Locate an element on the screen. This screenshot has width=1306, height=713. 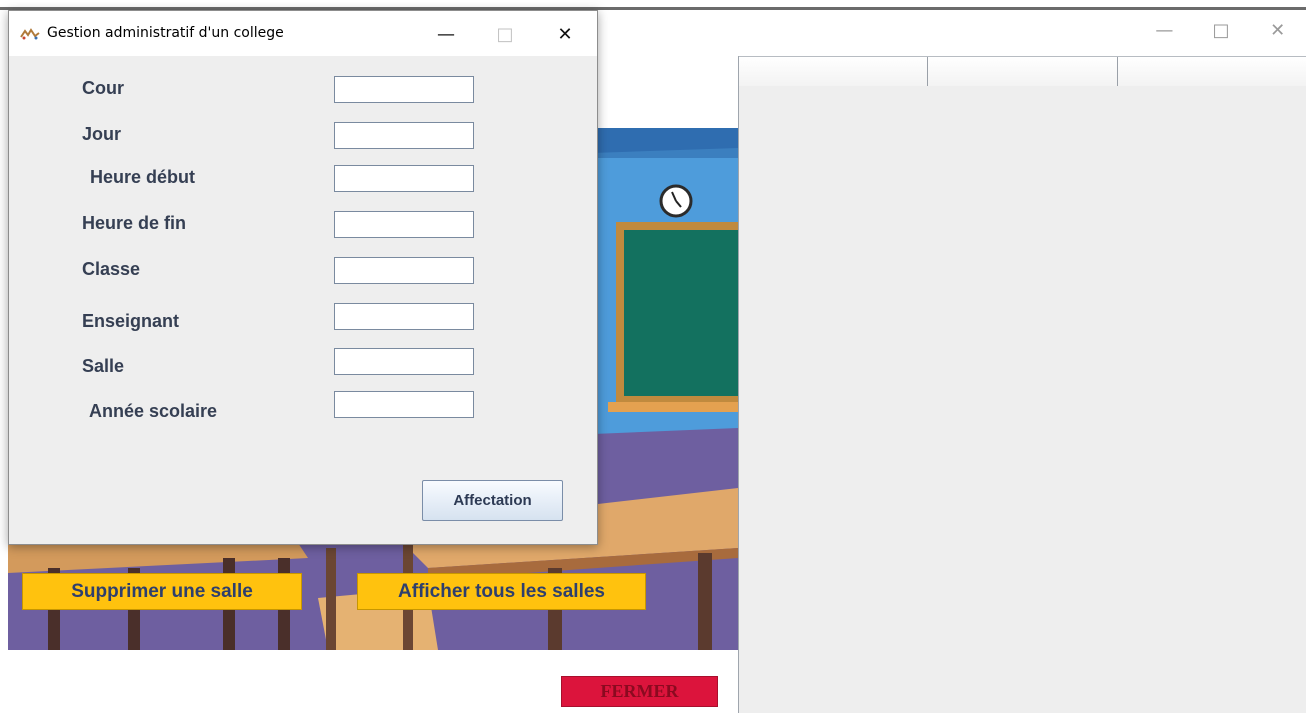
cour-label: Cour is located at coordinates (103, 88).